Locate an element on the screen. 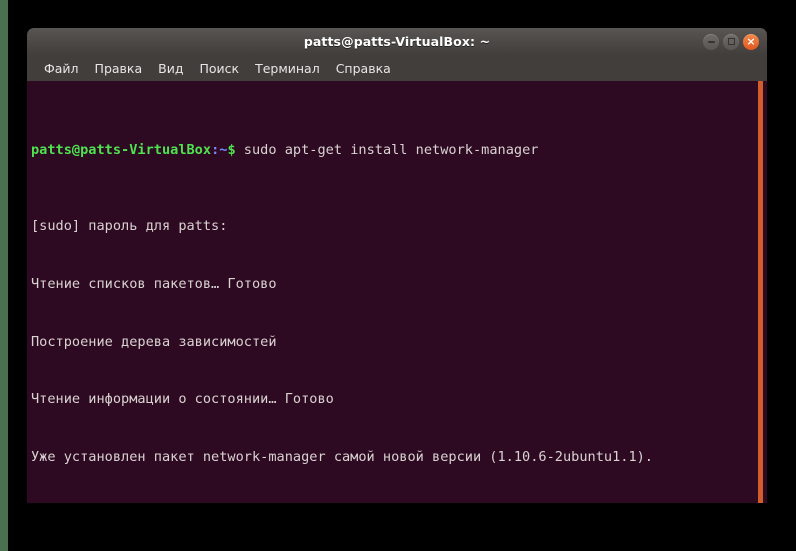  menubar: Файл Правка Вид Поиск Терминал Справка is located at coordinates (397, 68).